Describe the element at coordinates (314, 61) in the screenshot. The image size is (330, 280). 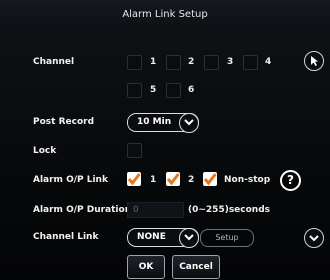
I see `cursor-icon` at that location.